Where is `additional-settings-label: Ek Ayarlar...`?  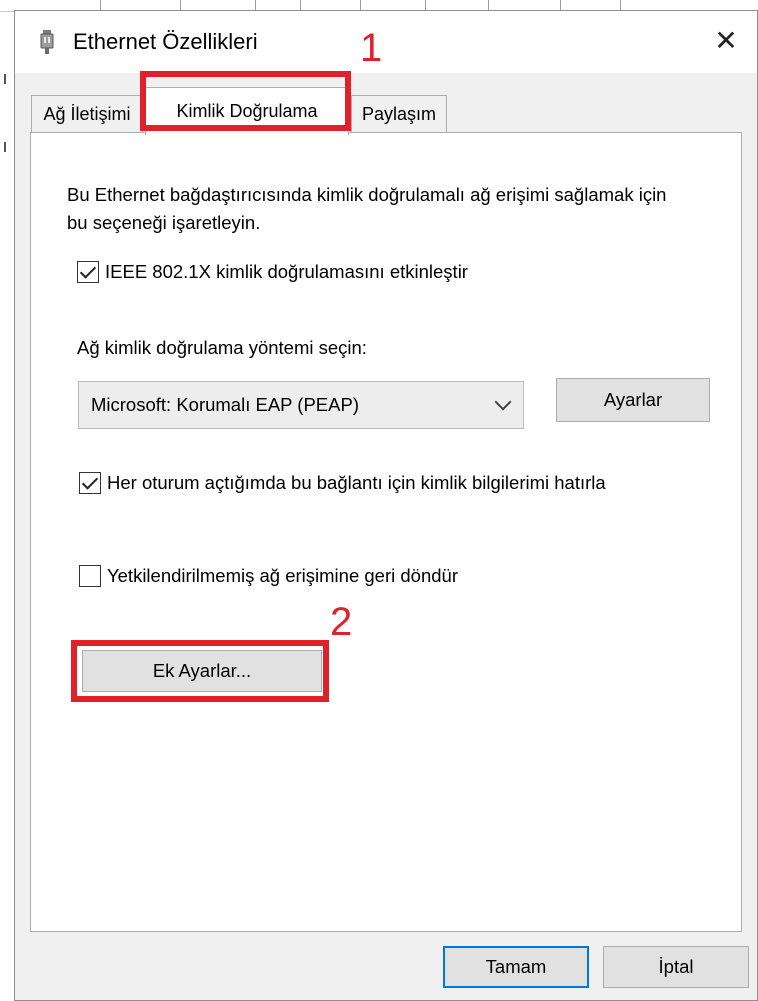 additional-settings-label: Ek Ayarlar... is located at coordinates (202, 670).